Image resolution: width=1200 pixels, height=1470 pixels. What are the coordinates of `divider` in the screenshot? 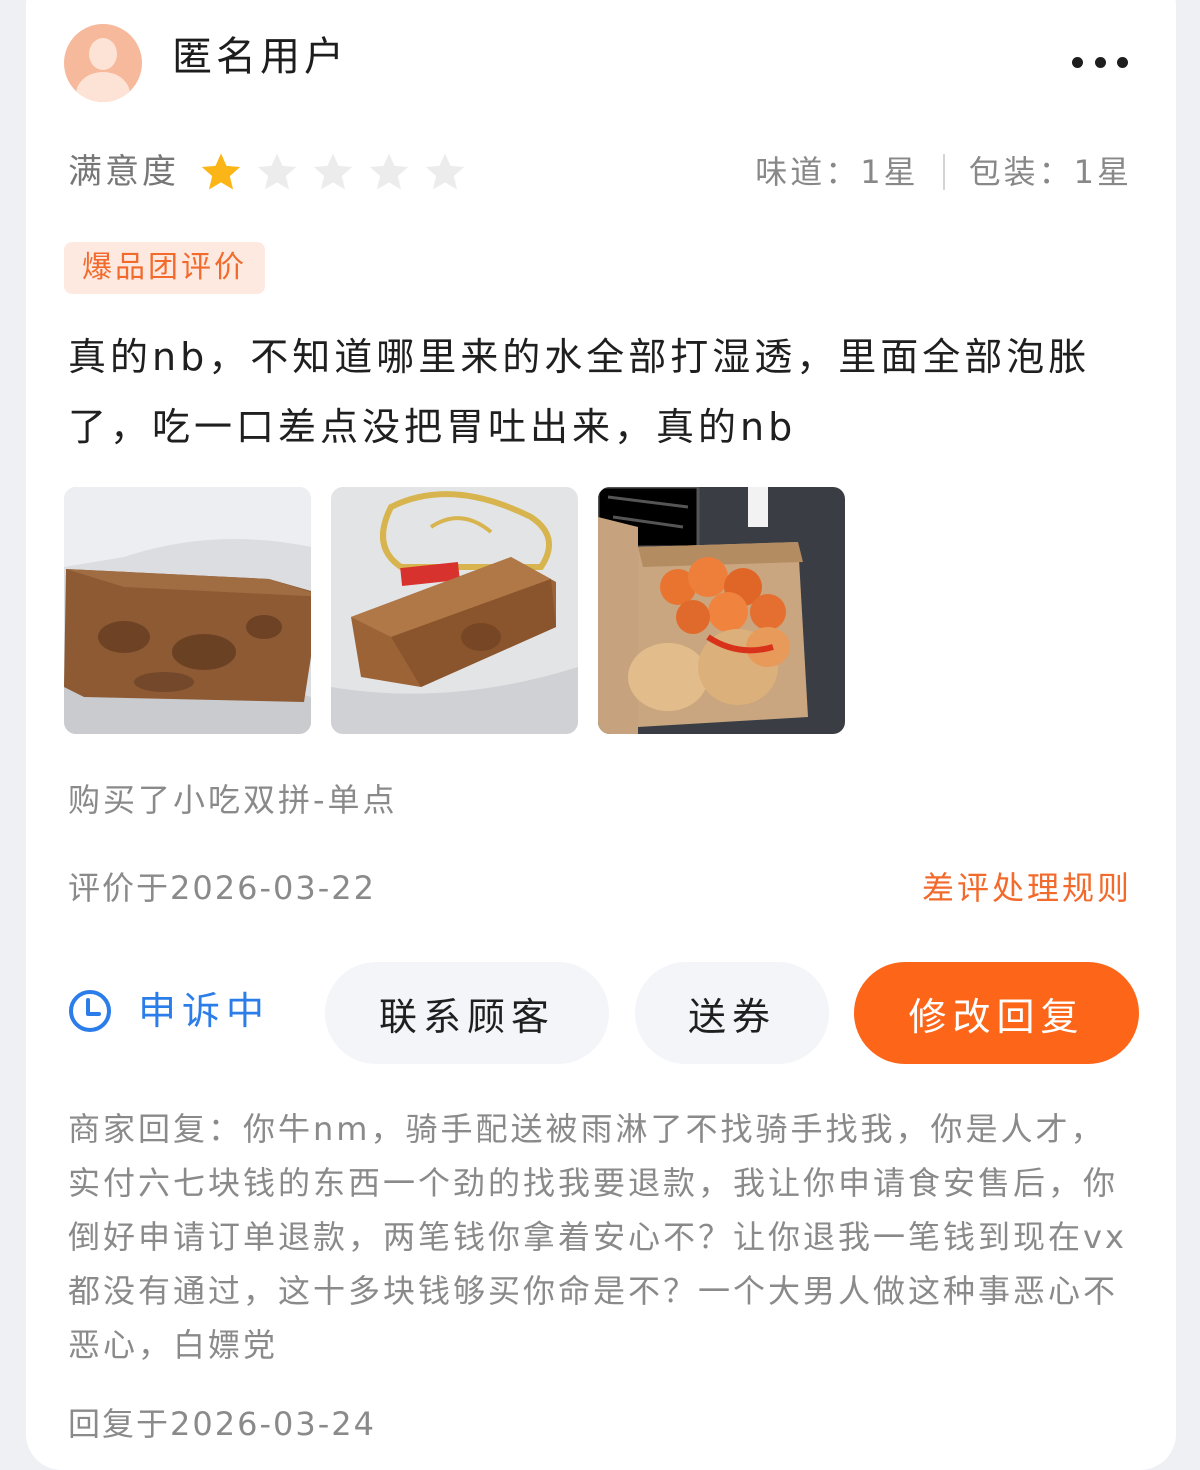 It's located at (943, 172).